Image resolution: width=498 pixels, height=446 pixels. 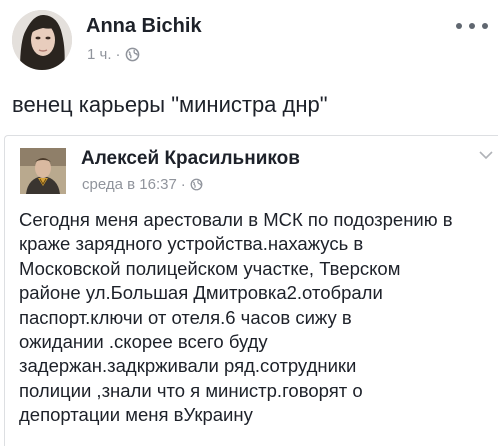 What do you see at coordinates (201, 293) in the screenshot?
I see `text-line: районе ул.Большая Дмитровка2.отобрали` at bounding box center [201, 293].